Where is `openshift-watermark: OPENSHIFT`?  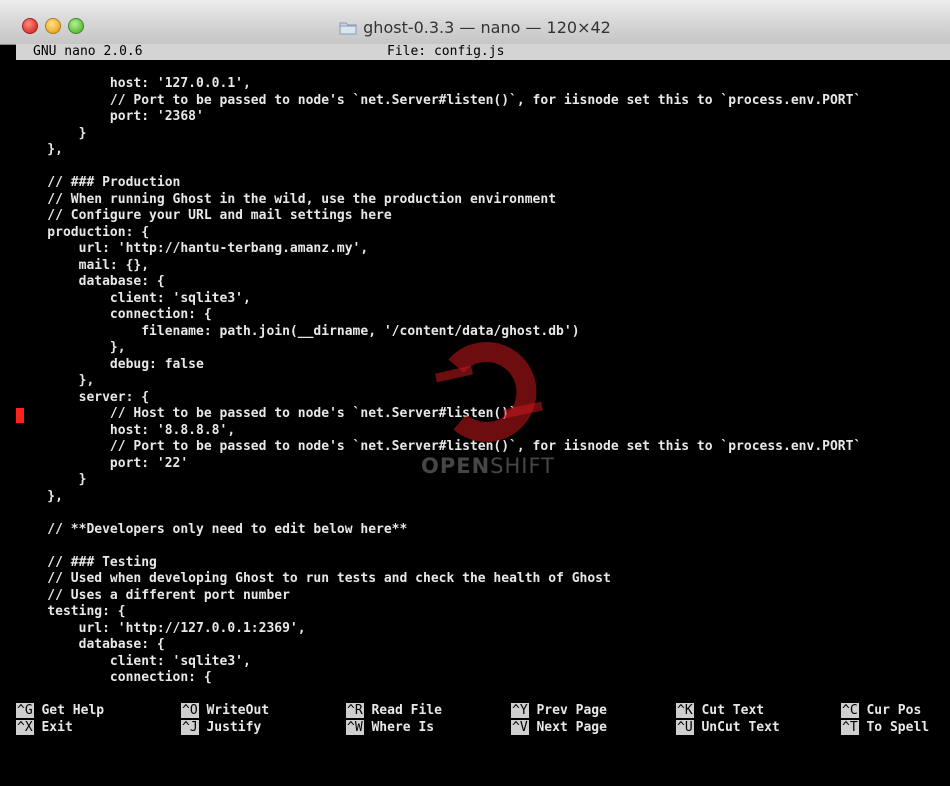 openshift-watermark: OPENSHIFT is located at coordinates (488, 405).